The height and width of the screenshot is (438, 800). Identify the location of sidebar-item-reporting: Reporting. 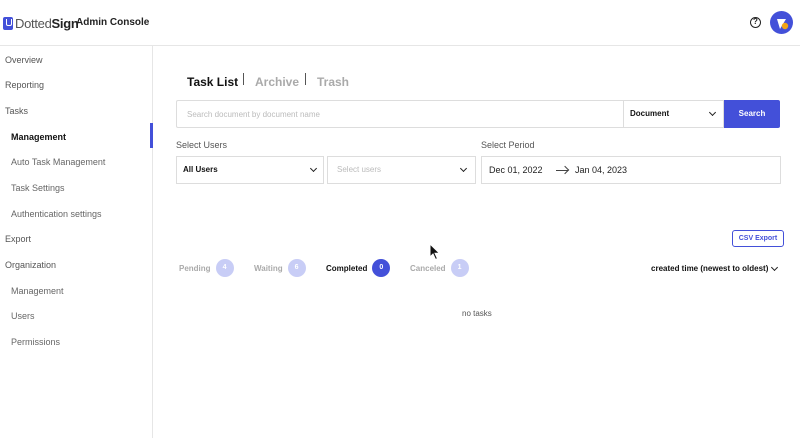
(24, 85).